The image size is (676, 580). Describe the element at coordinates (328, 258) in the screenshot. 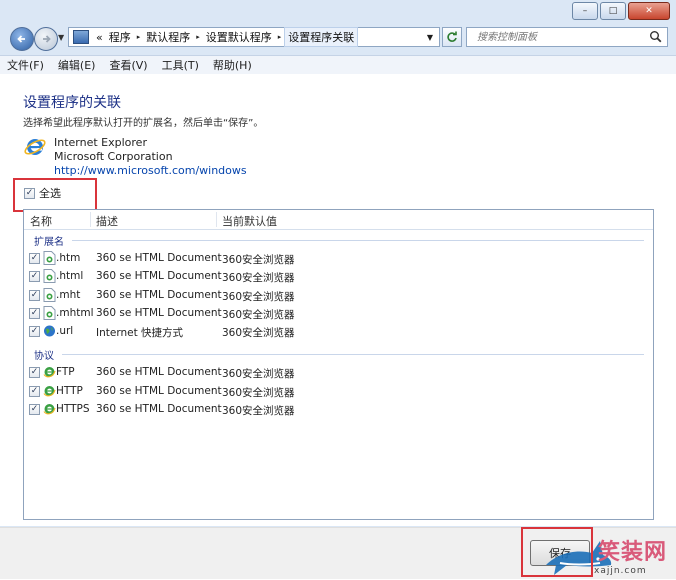

I see `list-row: ✓ .htm 360 se HTML Document 360安全浏览器` at that location.